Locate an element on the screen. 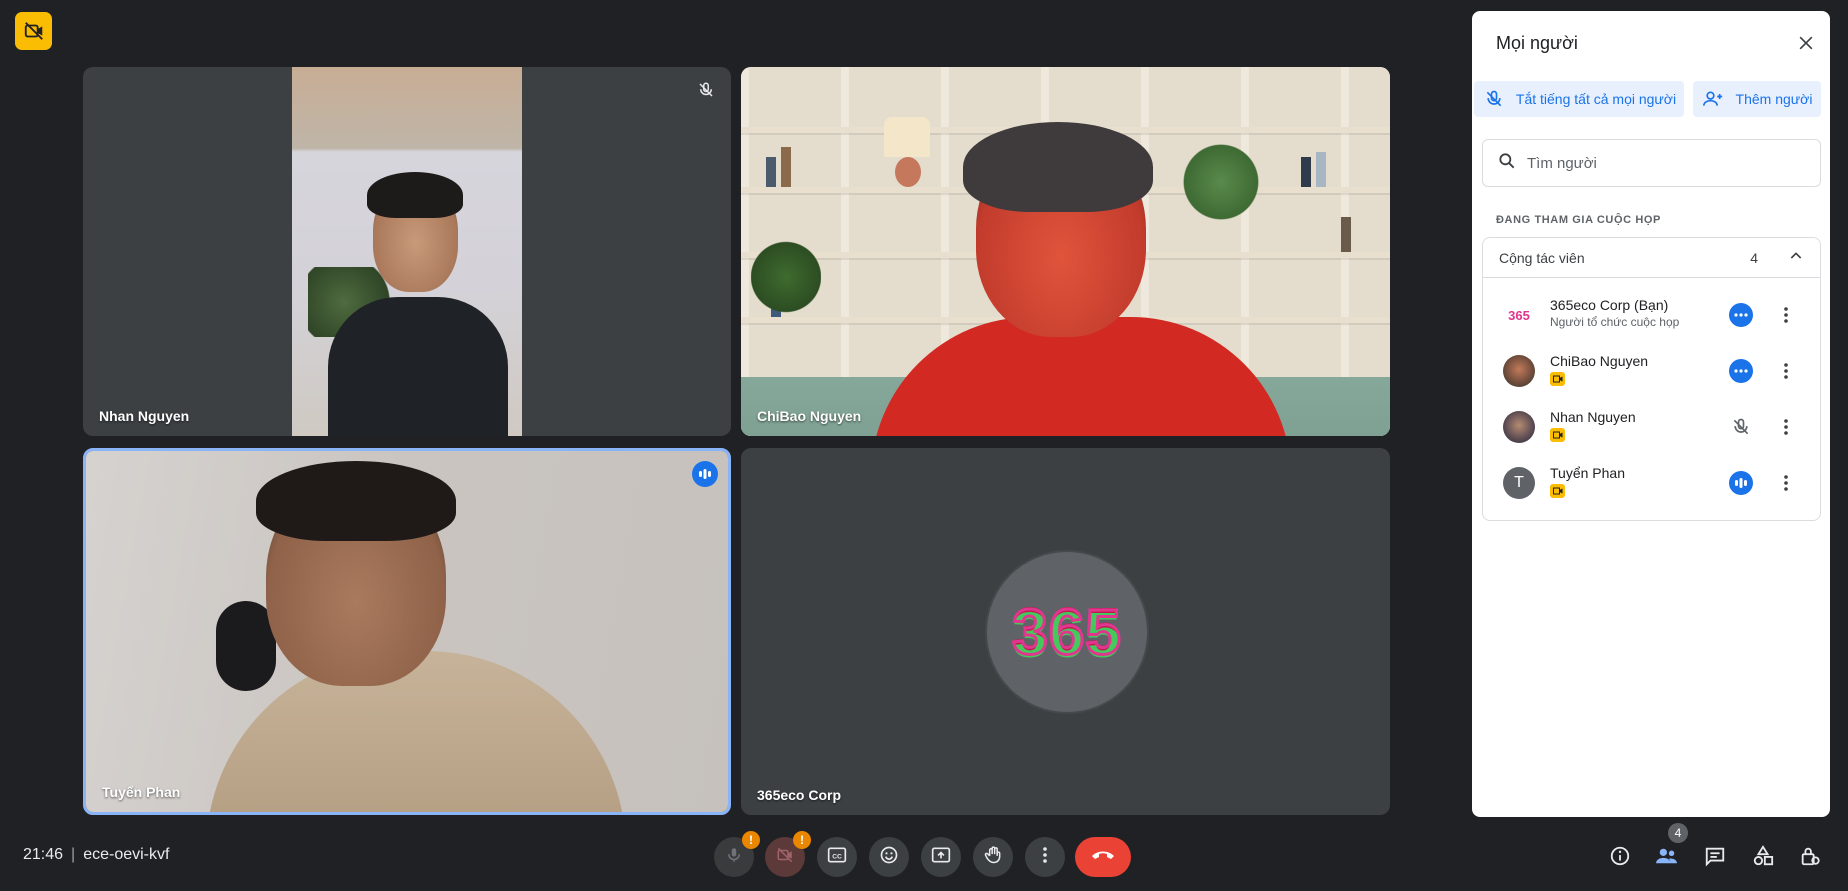  avatar-initial: T is located at coordinates (1519, 482).